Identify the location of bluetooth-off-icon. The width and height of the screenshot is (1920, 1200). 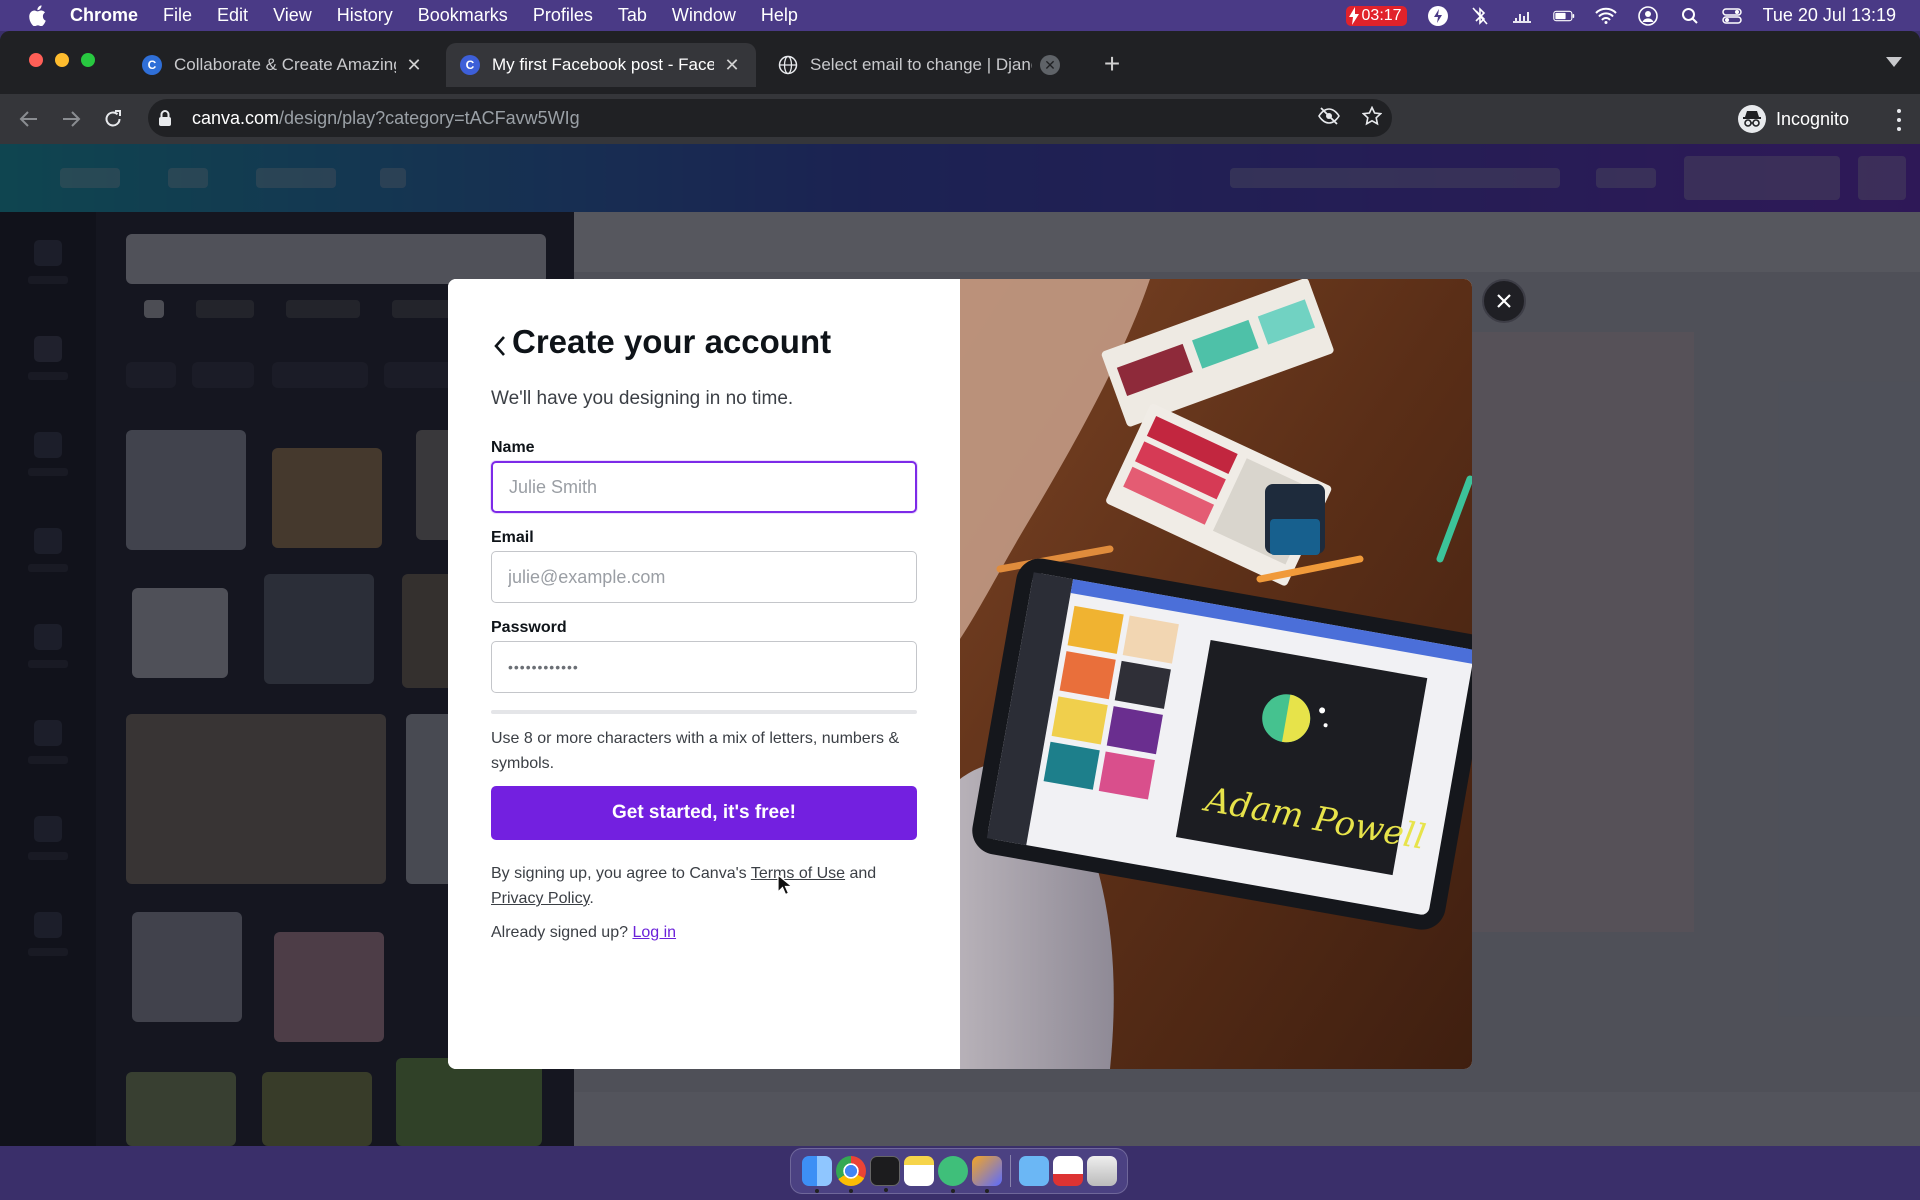
(1480, 16).